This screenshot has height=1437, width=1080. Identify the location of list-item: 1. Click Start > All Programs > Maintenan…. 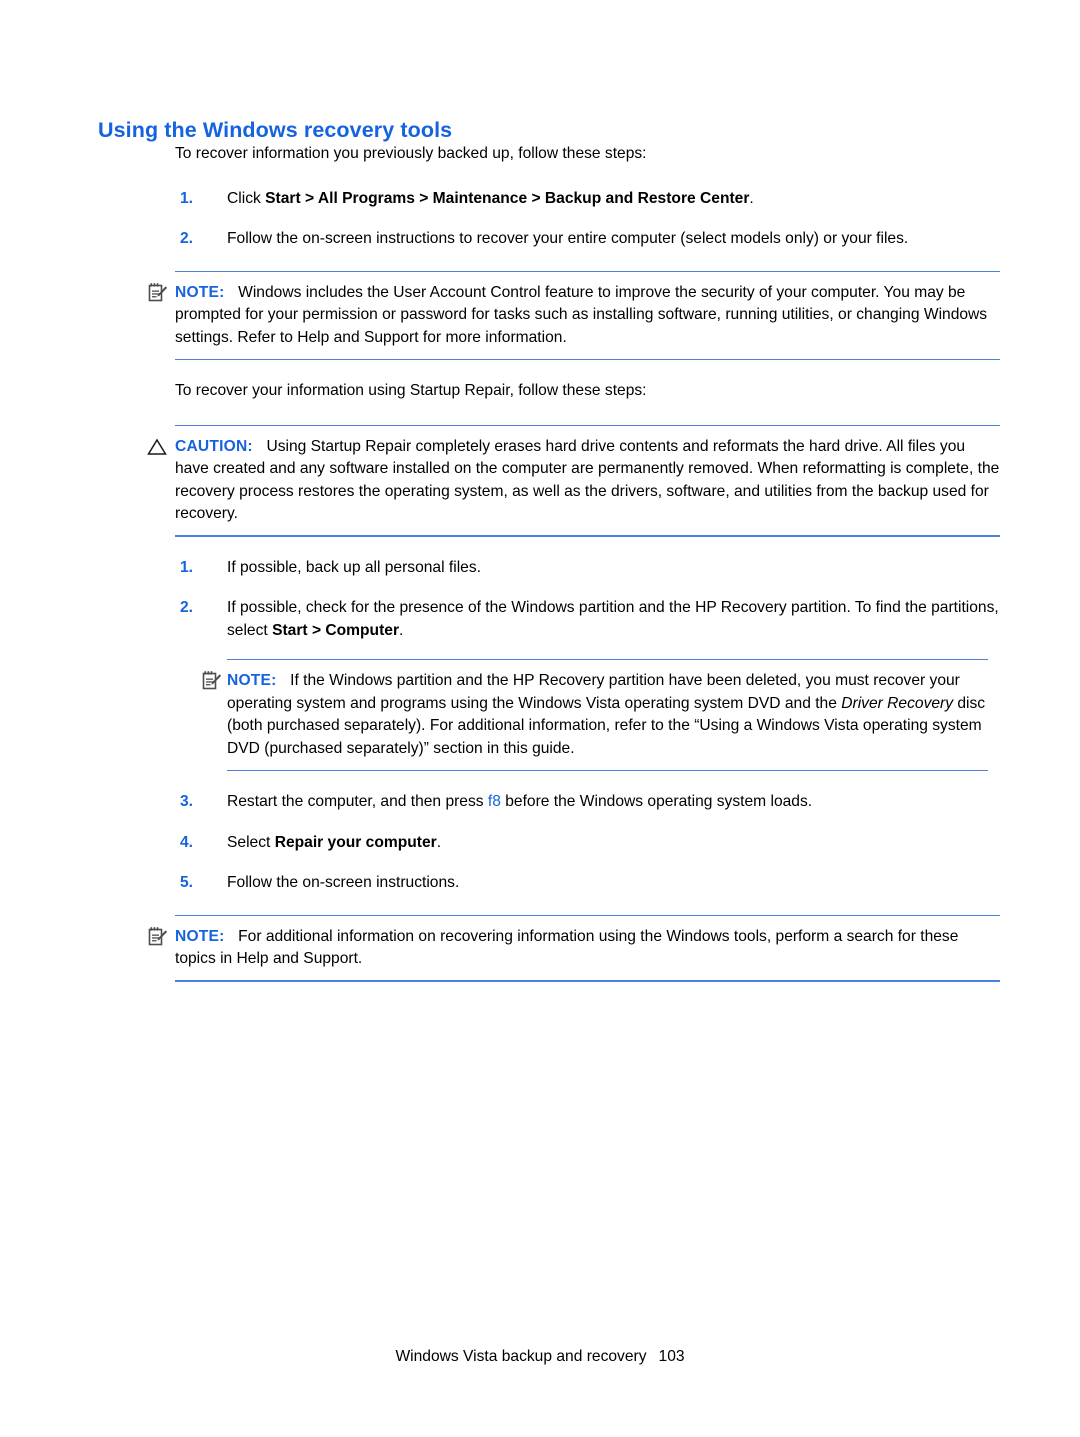
(587, 199).